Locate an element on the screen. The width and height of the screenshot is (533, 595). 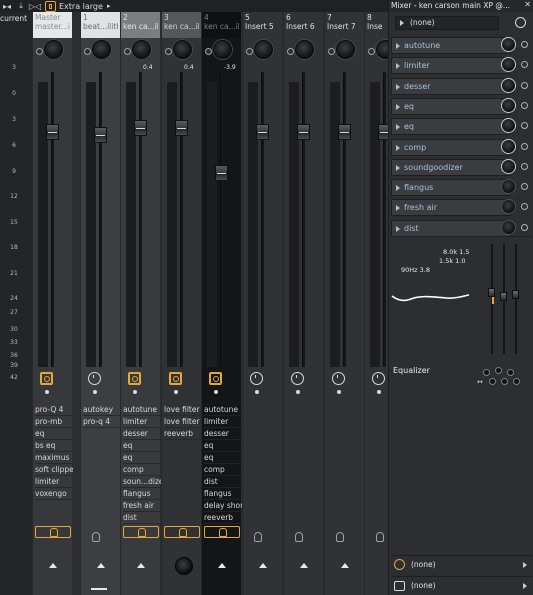
play-bowtie-icon: ▷◁ is located at coordinates (35, 6).